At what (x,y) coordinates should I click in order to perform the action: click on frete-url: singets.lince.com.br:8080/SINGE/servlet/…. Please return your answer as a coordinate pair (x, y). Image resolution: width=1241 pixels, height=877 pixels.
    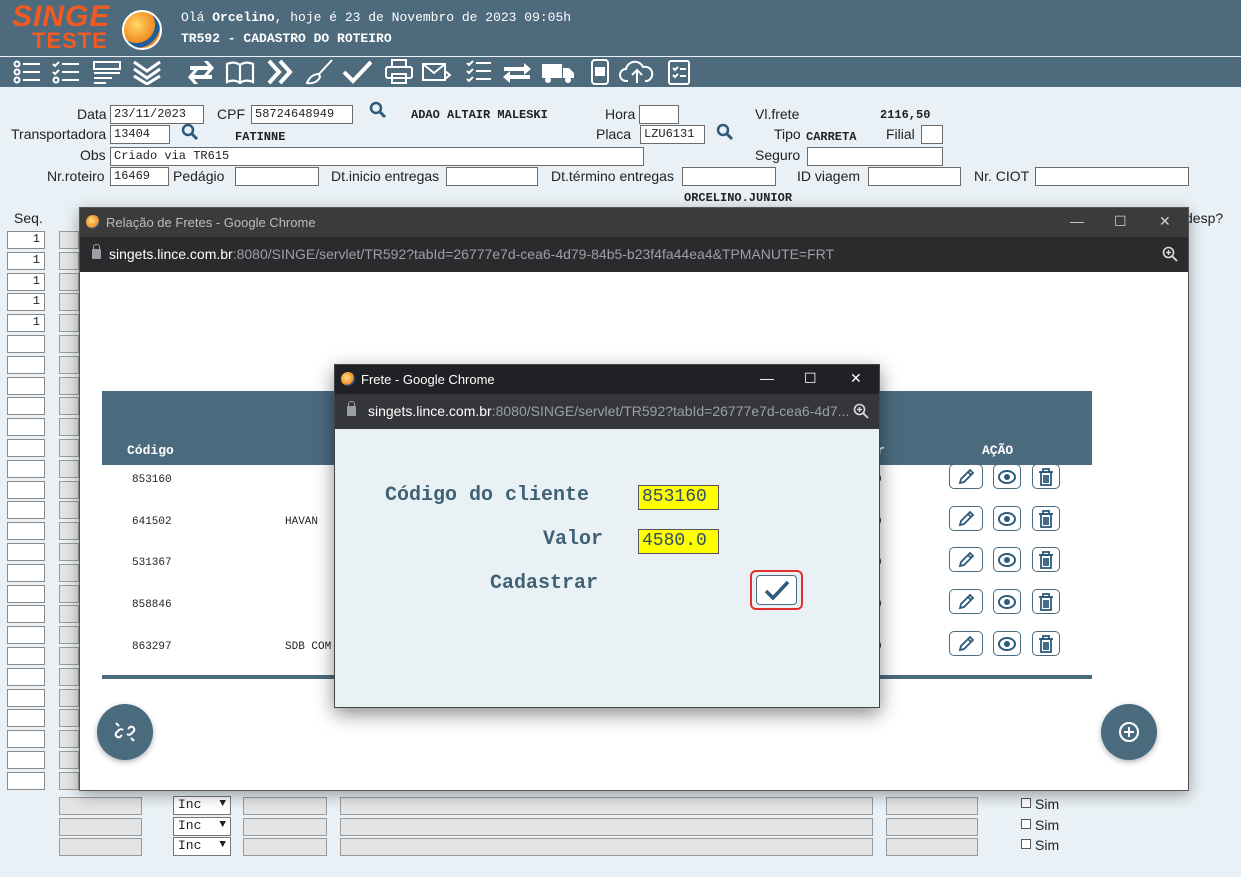
    Looking at the image, I should click on (608, 411).